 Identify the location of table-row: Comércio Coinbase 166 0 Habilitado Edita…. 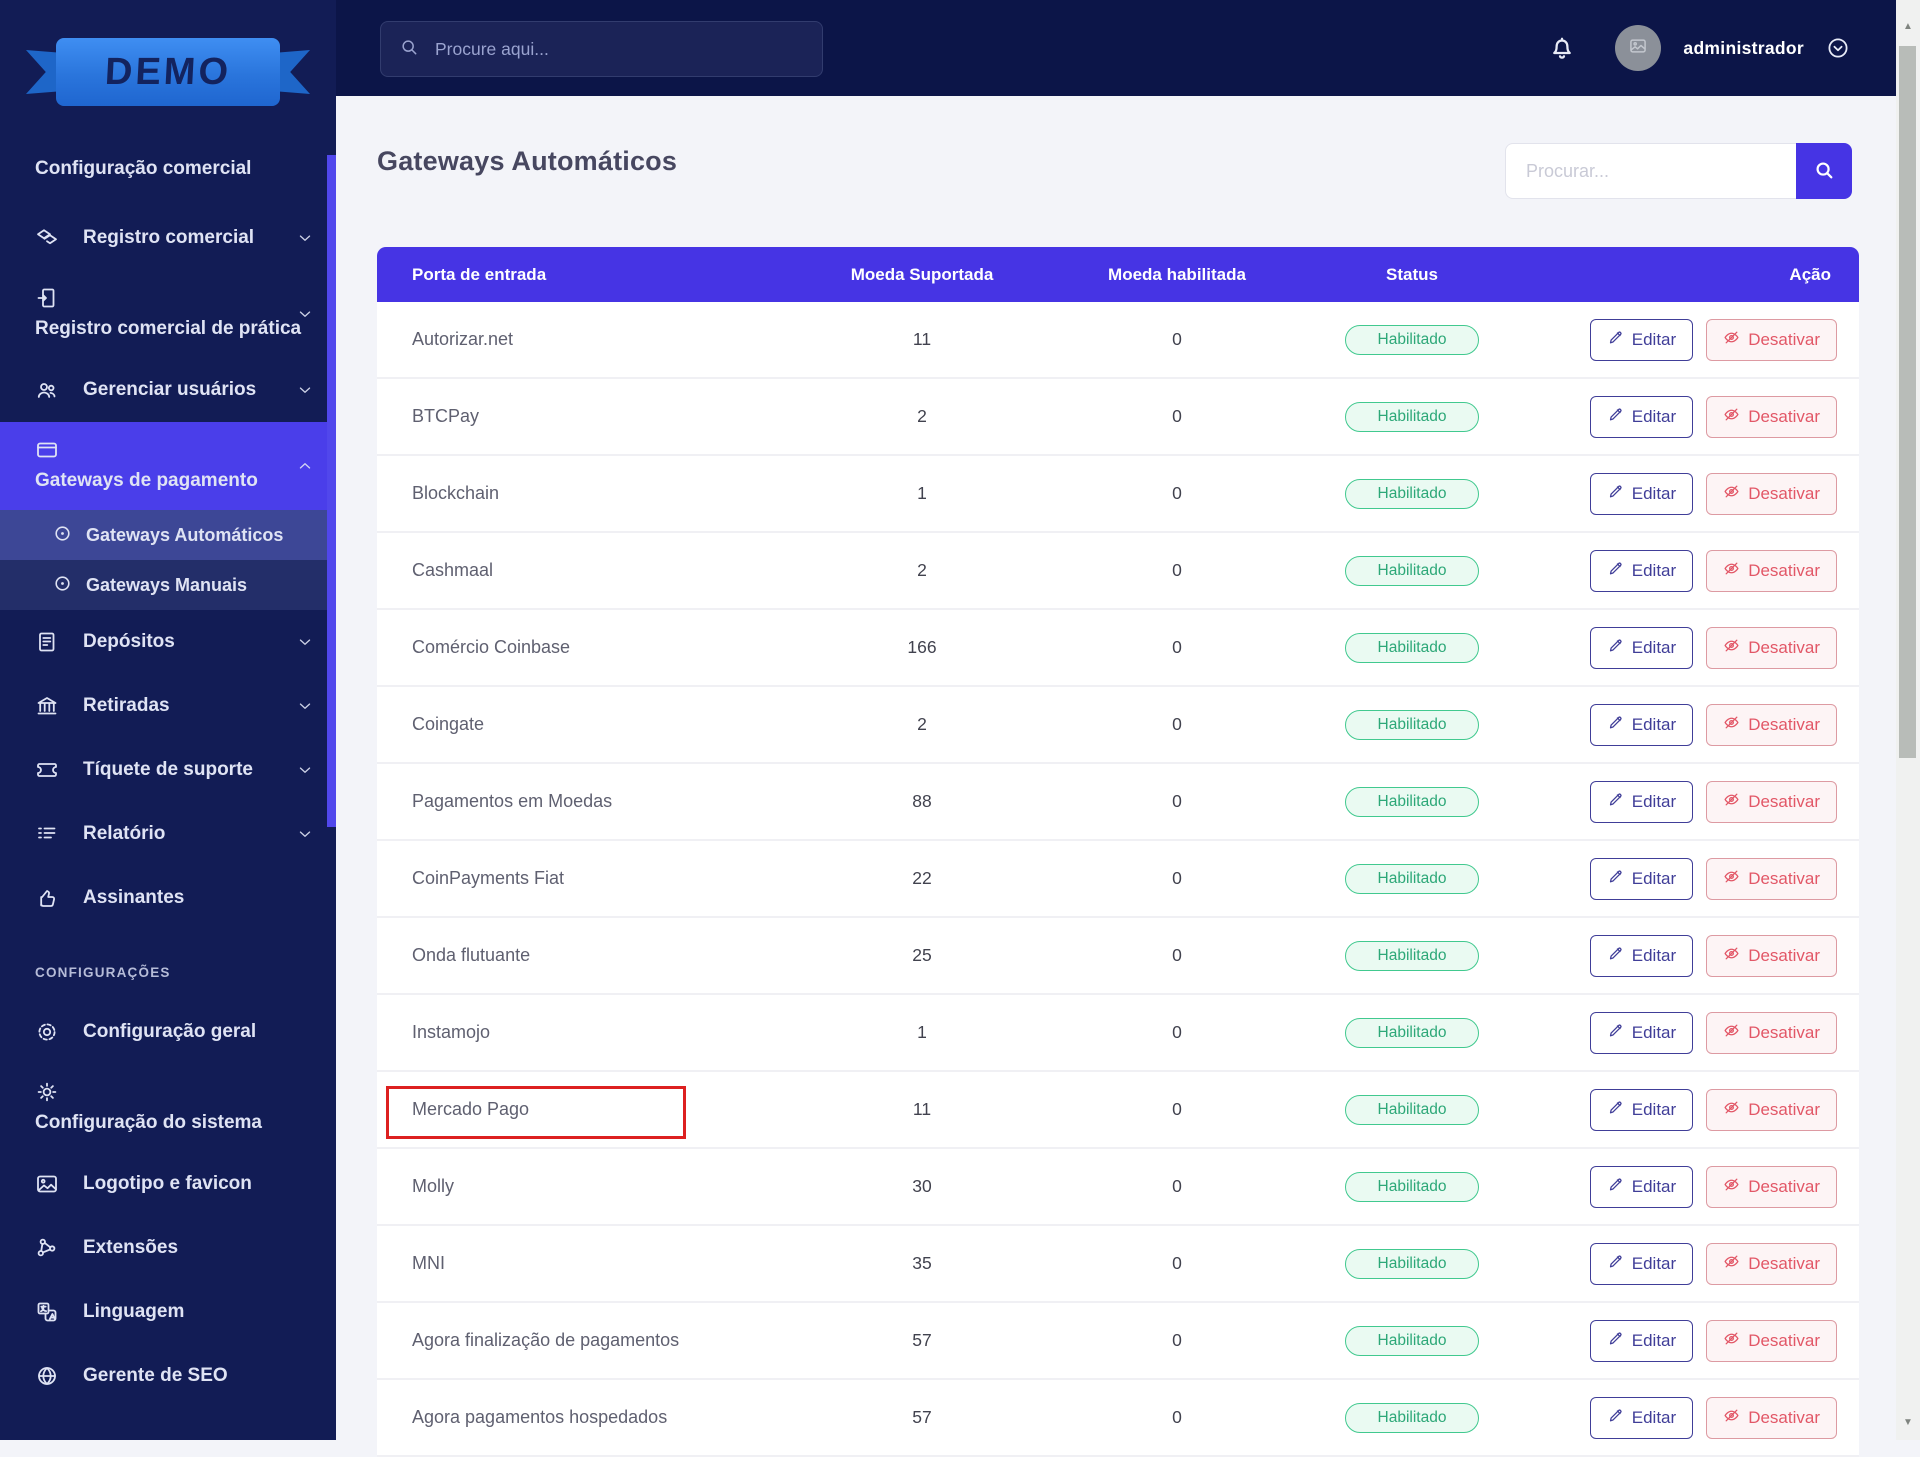
(1118, 648).